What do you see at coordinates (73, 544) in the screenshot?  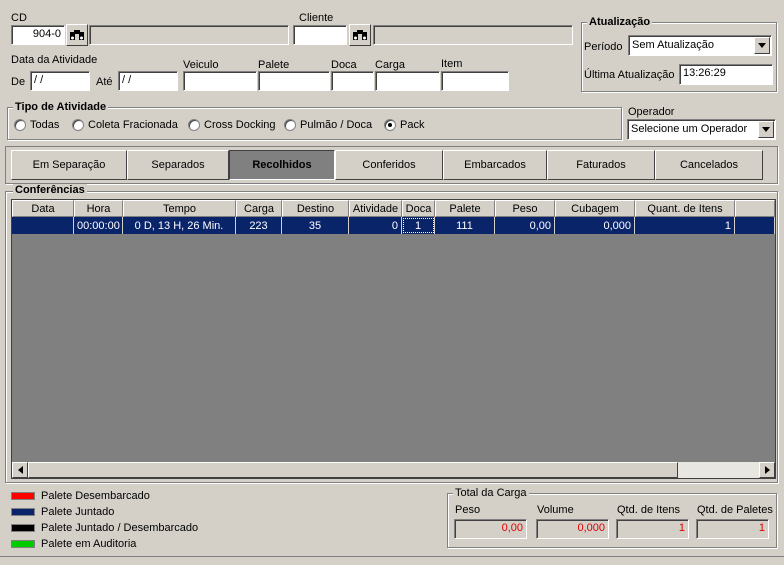 I see `legend-item: Palete em Auditoria` at bounding box center [73, 544].